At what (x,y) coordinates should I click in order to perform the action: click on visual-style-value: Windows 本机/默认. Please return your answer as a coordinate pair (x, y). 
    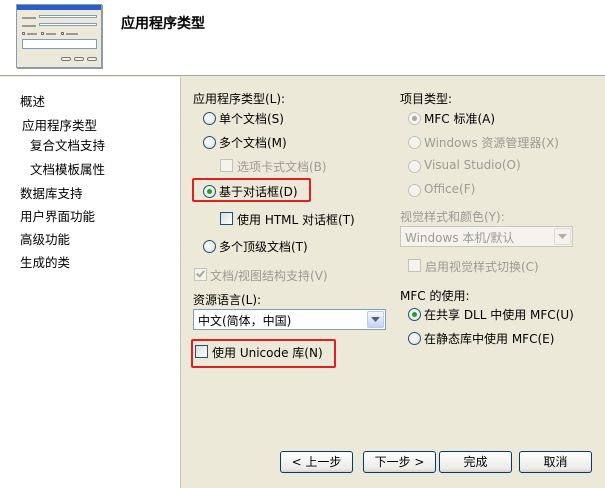
    Looking at the image, I should click on (460, 238).